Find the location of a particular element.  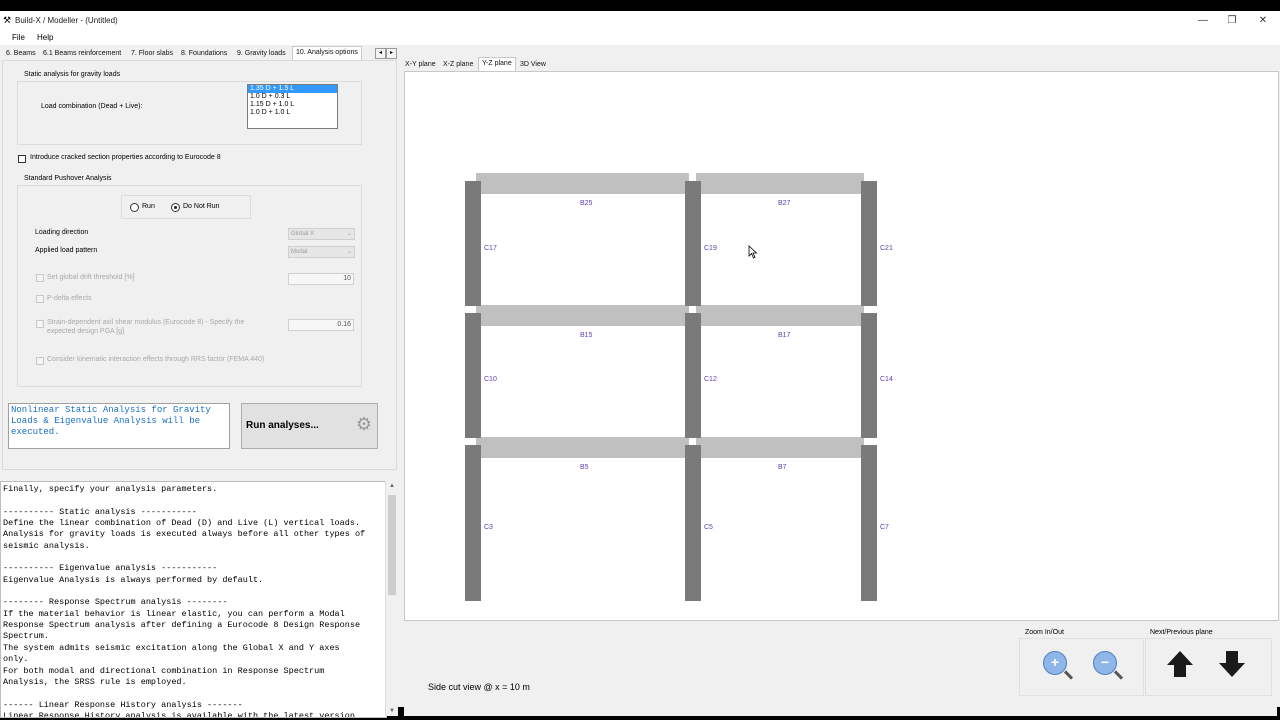

loading-direction-select: Global X ⌄ is located at coordinates (321, 234).